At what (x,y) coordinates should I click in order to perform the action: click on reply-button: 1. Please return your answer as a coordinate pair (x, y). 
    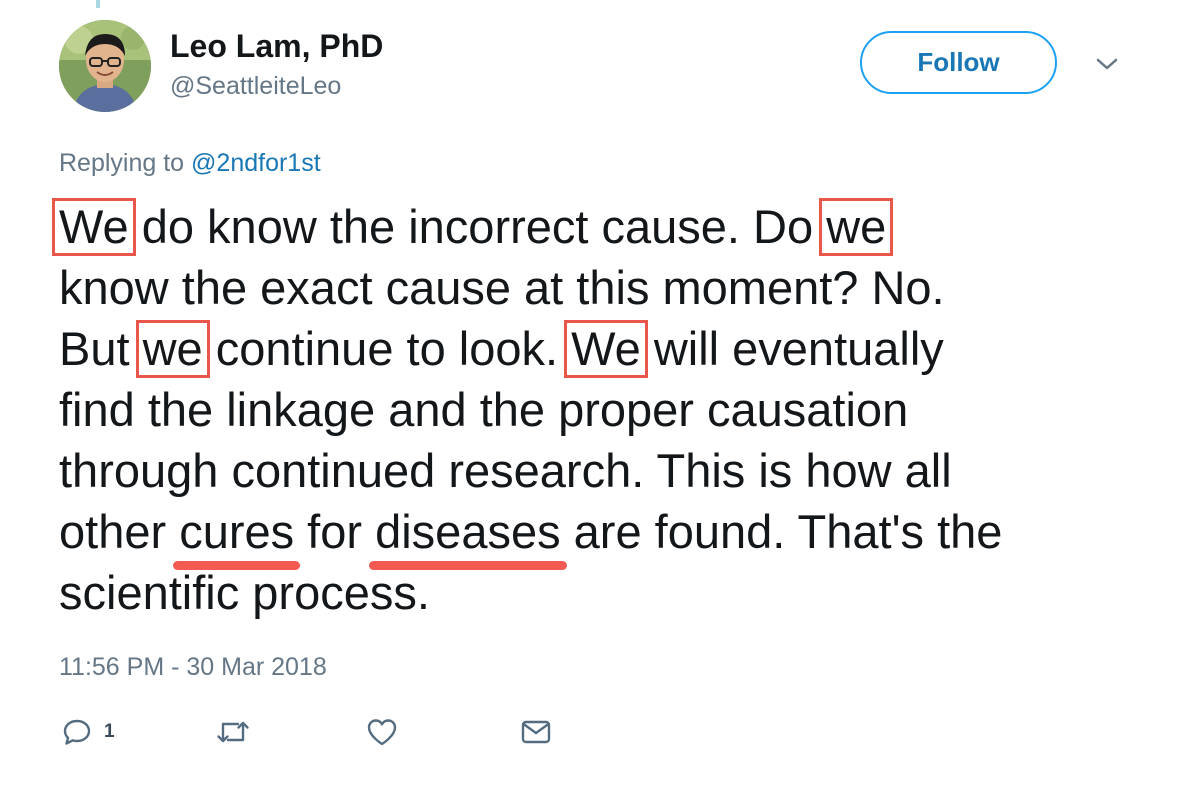
    Looking at the image, I should click on (88, 732).